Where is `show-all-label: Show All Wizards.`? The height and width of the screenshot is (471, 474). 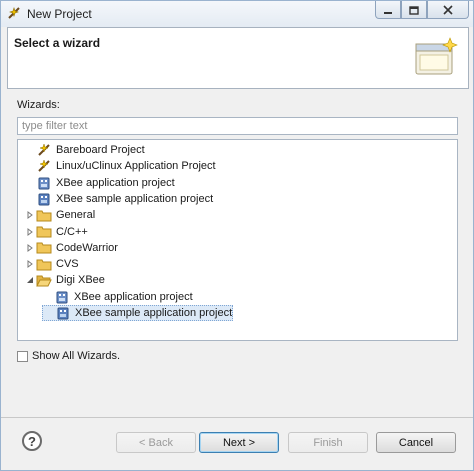
show-all-label: Show All Wizards. is located at coordinates (76, 356).